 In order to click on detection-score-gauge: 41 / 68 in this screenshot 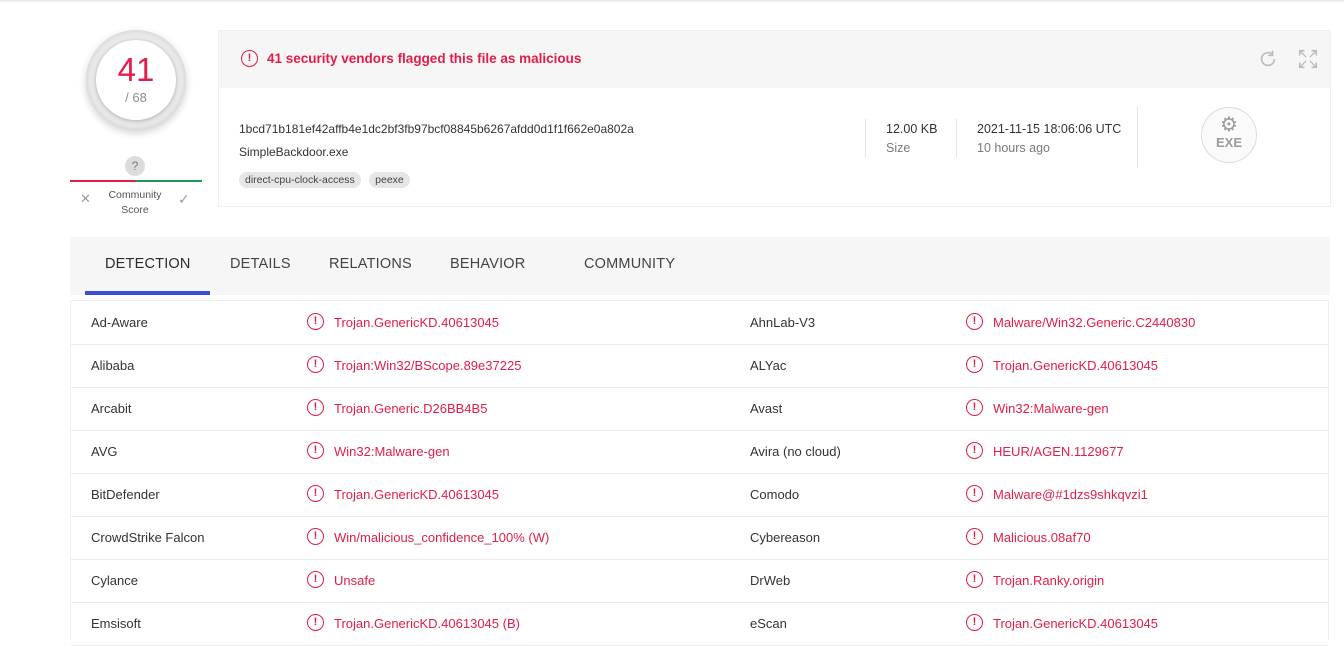, I will do `click(136, 80)`.